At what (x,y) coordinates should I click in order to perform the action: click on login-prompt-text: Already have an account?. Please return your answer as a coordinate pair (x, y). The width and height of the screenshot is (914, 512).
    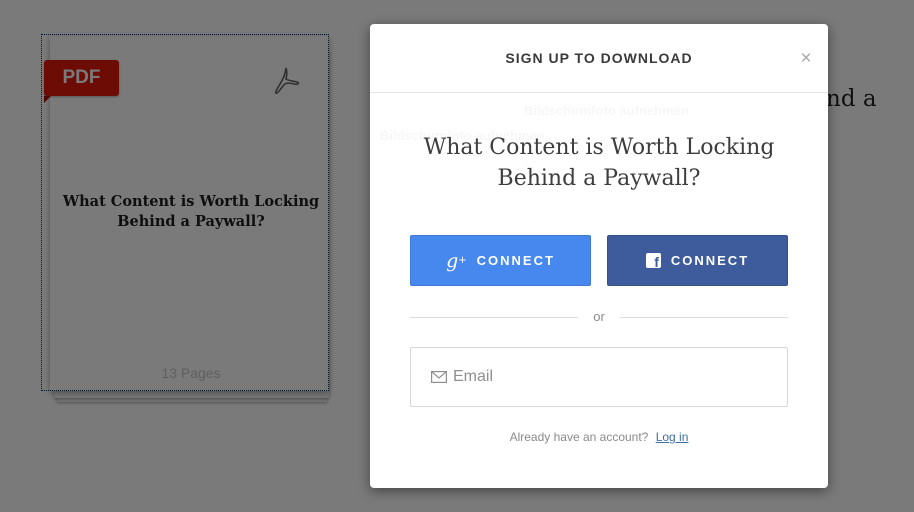
    Looking at the image, I should click on (579, 437).